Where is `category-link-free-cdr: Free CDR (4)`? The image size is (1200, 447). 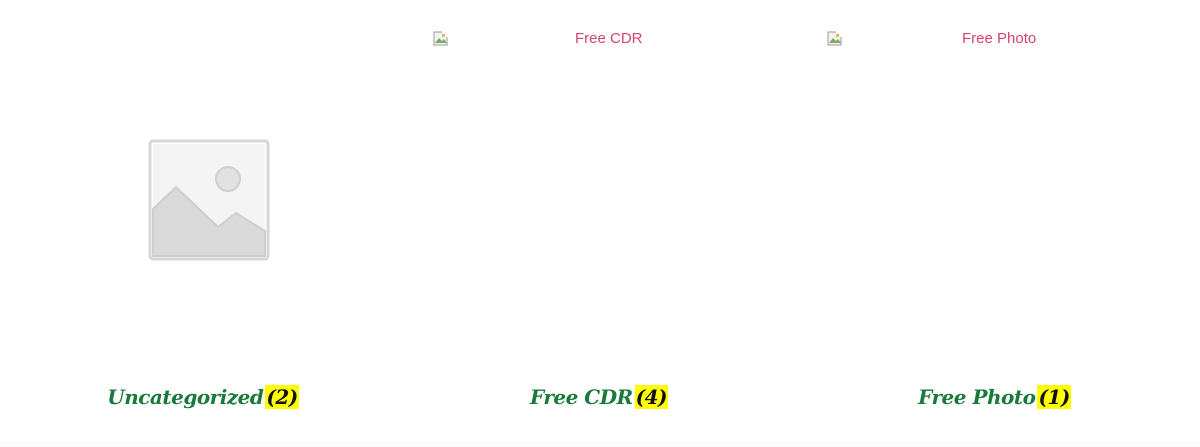 category-link-free-cdr: Free CDR (4) is located at coordinates (599, 397).